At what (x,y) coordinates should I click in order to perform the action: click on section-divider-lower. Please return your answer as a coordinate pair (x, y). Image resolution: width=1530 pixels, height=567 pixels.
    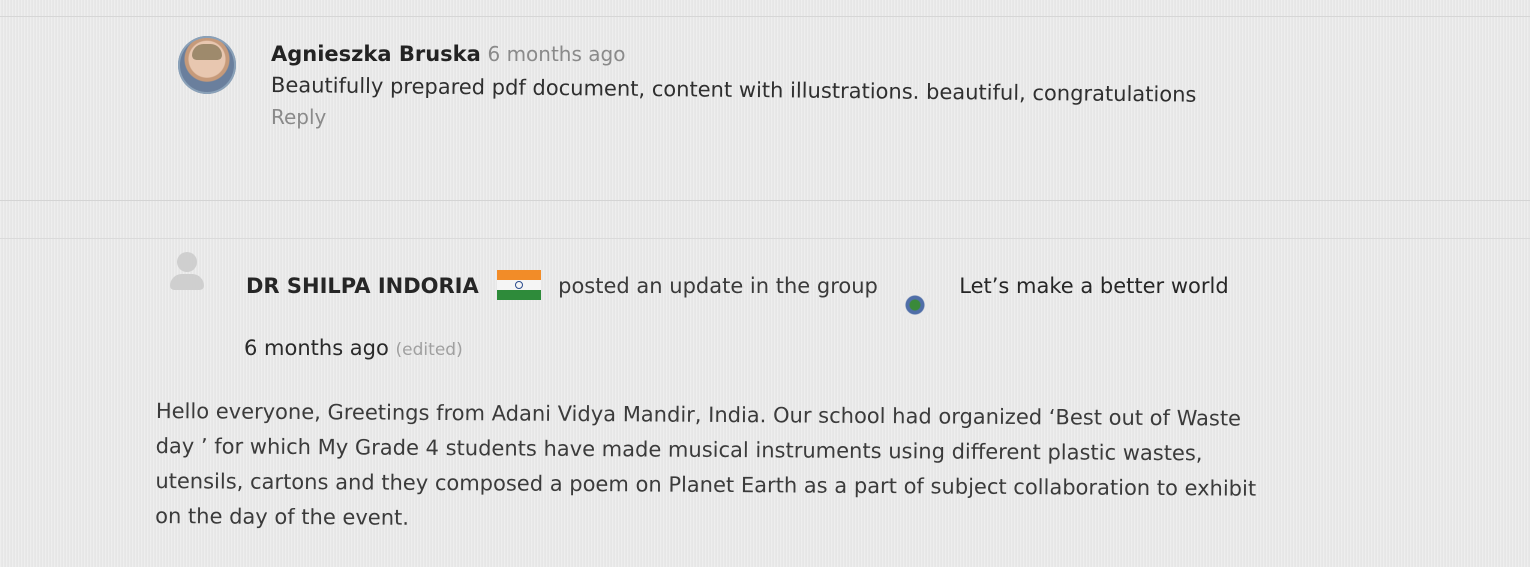
    Looking at the image, I should click on (765, 238).